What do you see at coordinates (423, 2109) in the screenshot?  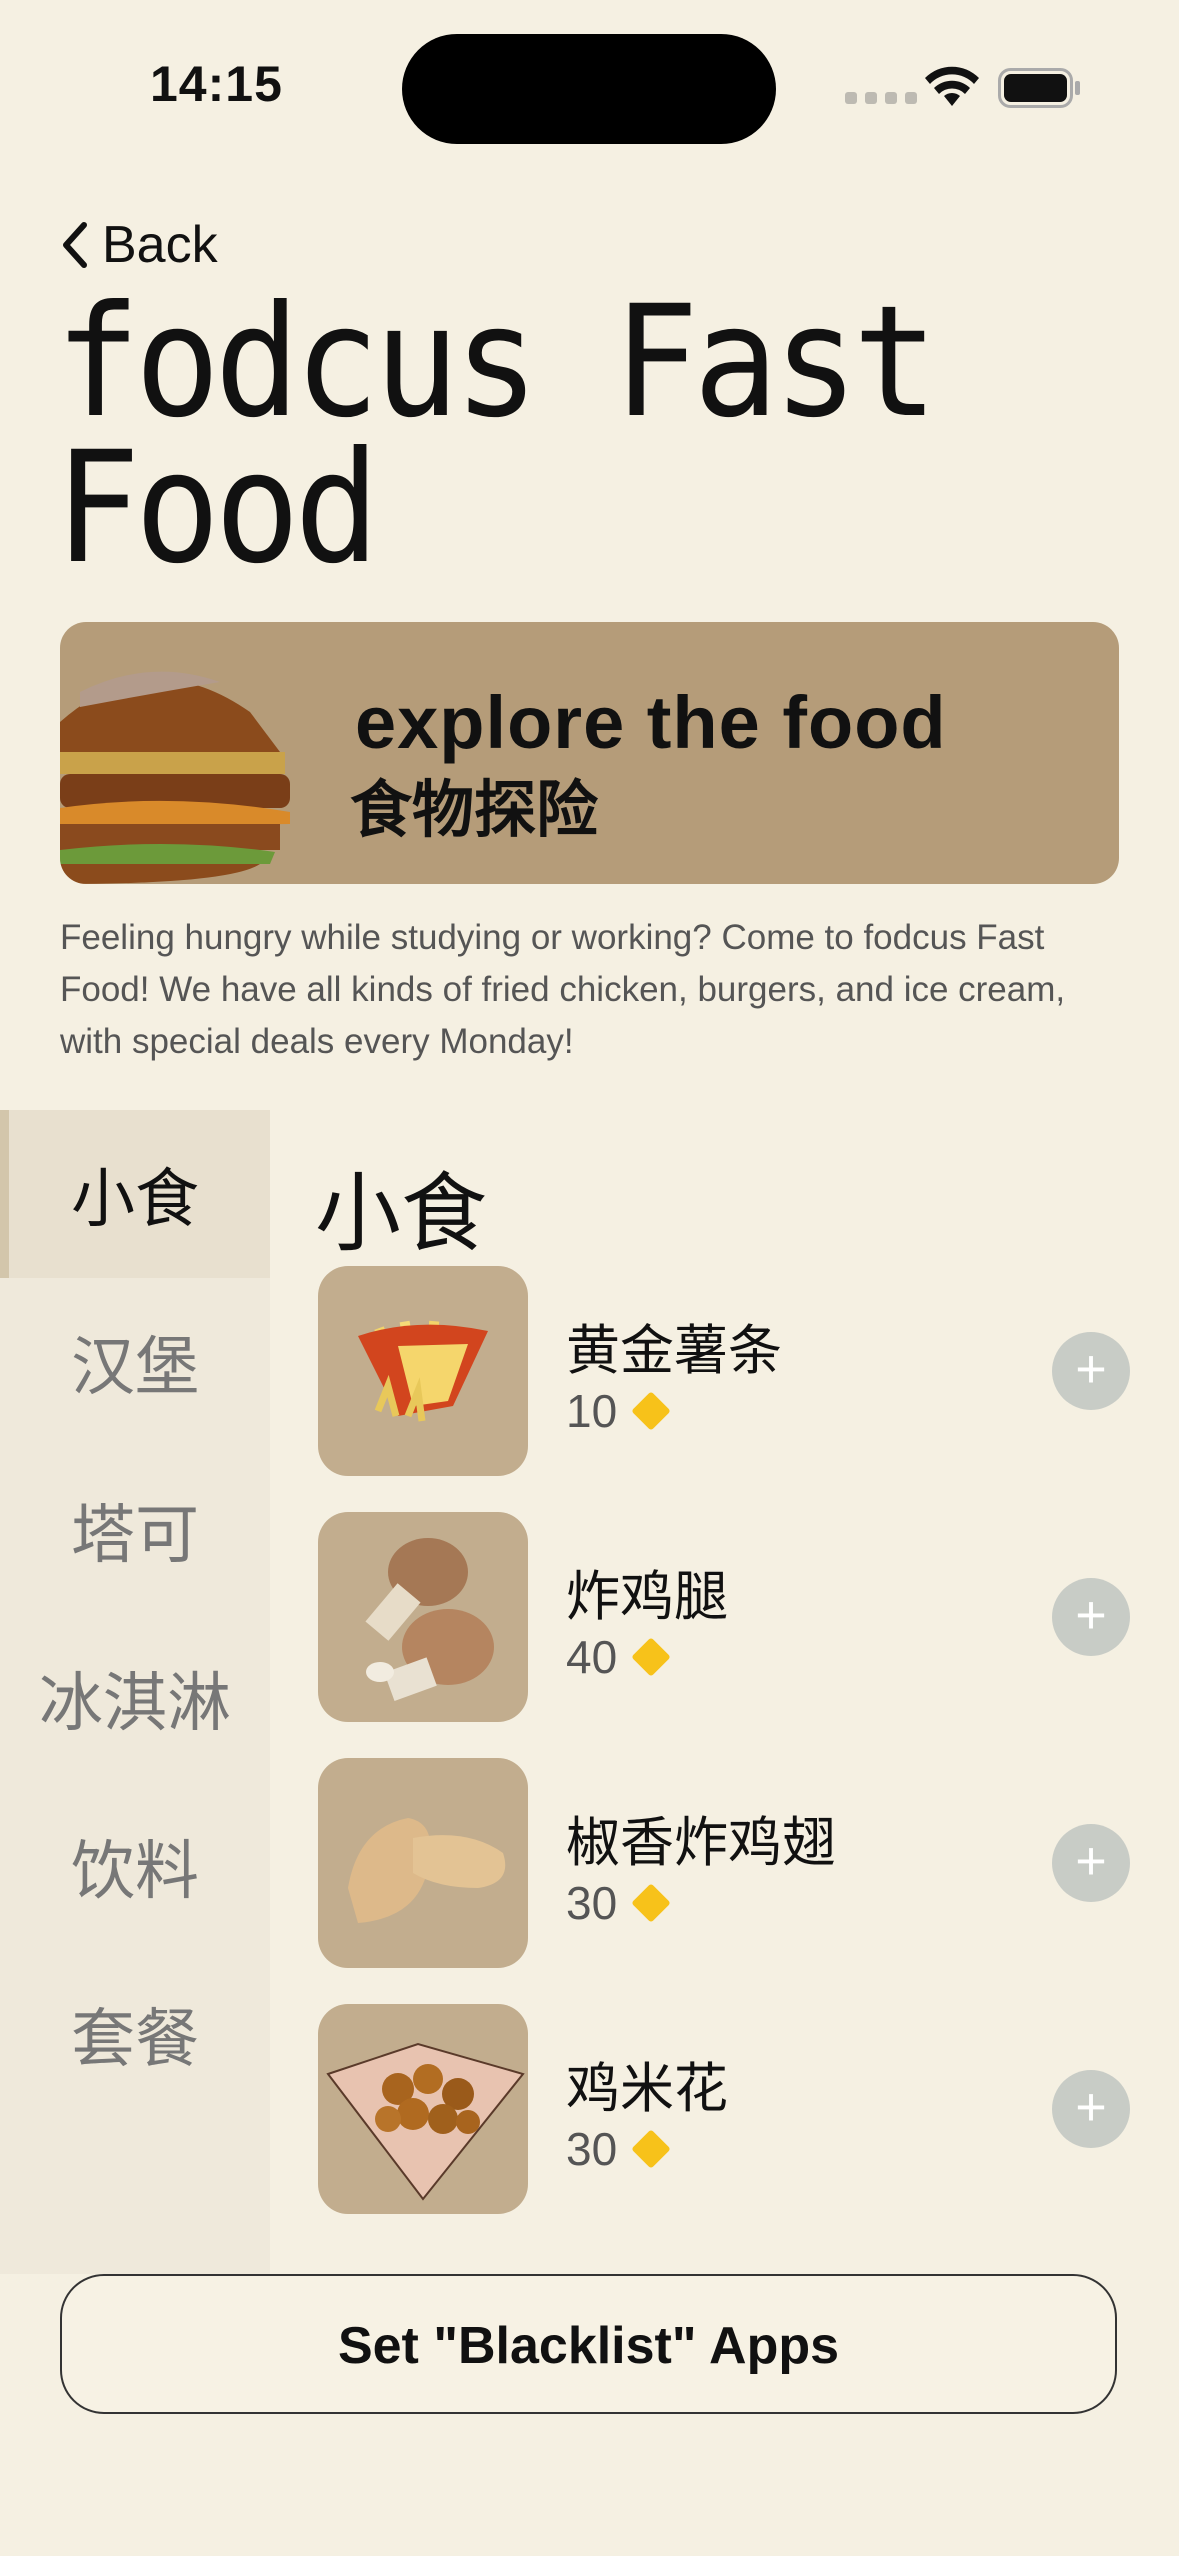 I see `popcorn-chicken-icon` at bounding box center [423, 2109].